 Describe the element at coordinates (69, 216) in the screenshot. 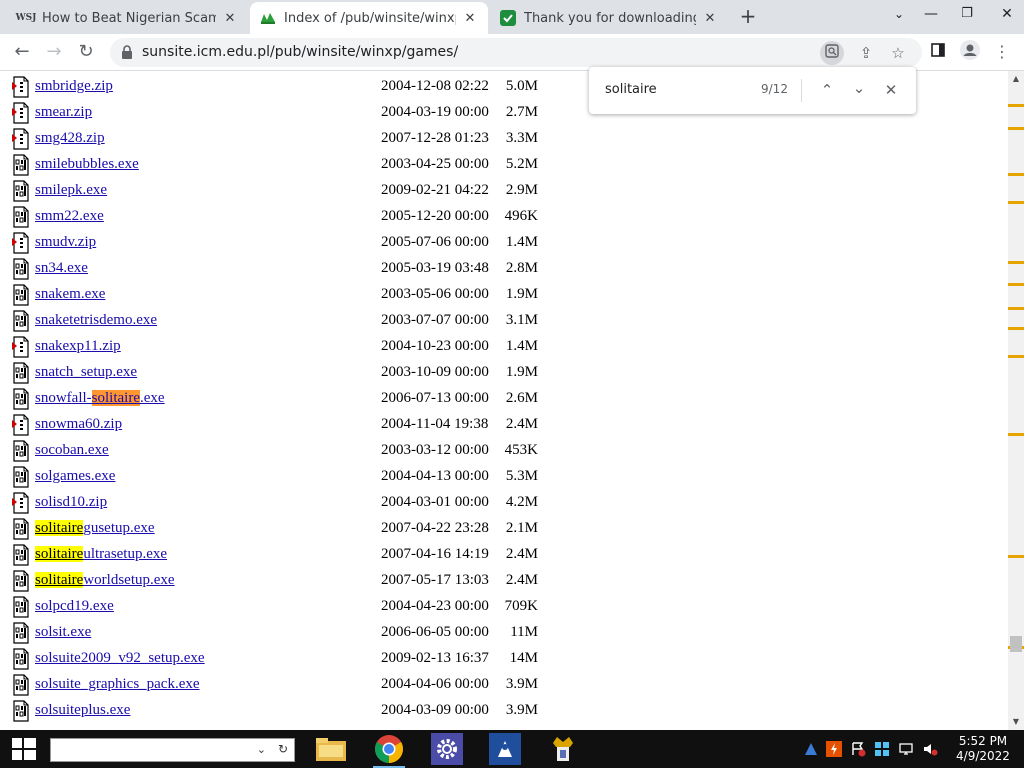

I see `file-link: smm22.exe` at that location.